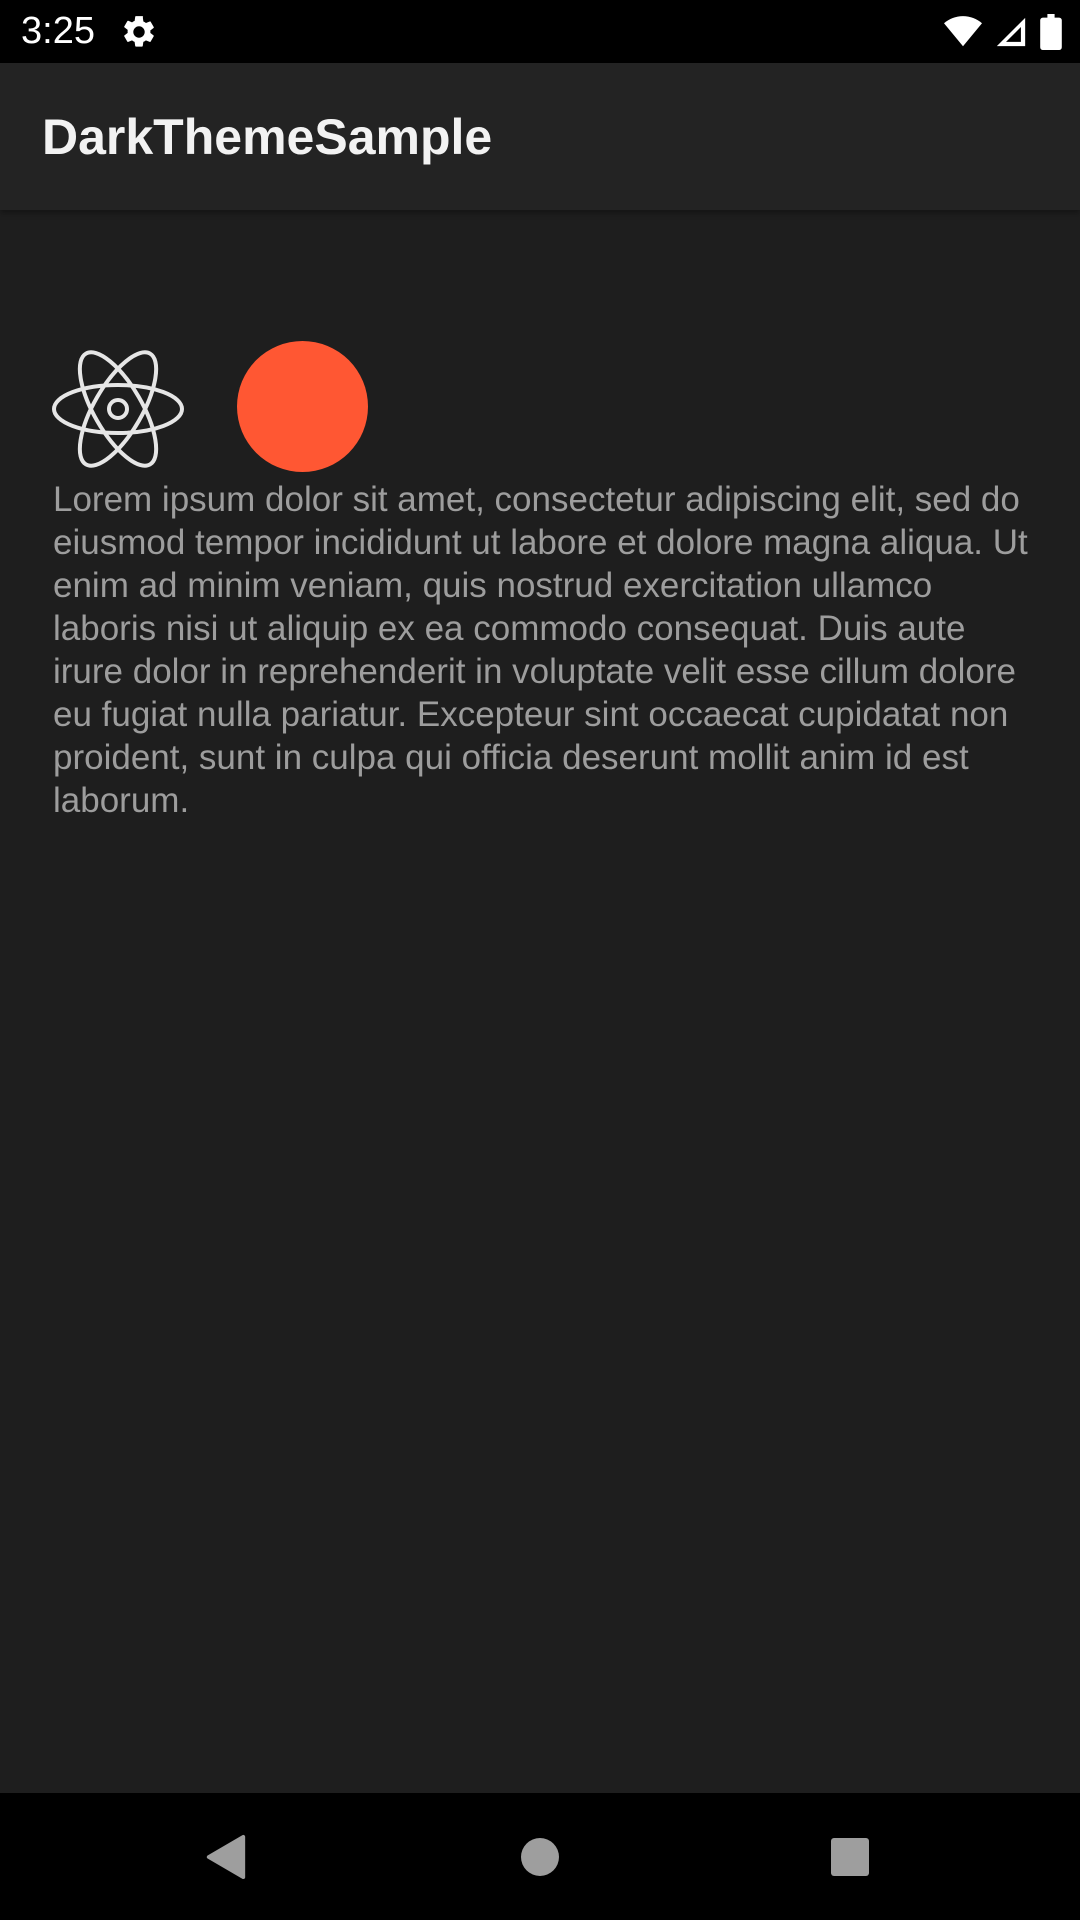 Image resolution: width=1080 pixels, height=1920 pixels. What do you see at coordinates (139, 31) in the screenshot?
I see `settings-icon` at bounding box center [139, 31].